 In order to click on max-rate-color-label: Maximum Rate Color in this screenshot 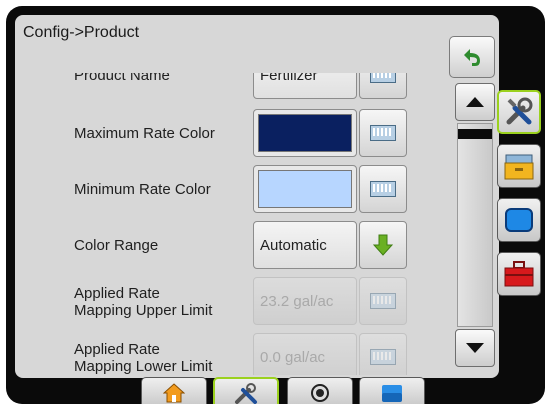, I will do `click(144, 133)`.